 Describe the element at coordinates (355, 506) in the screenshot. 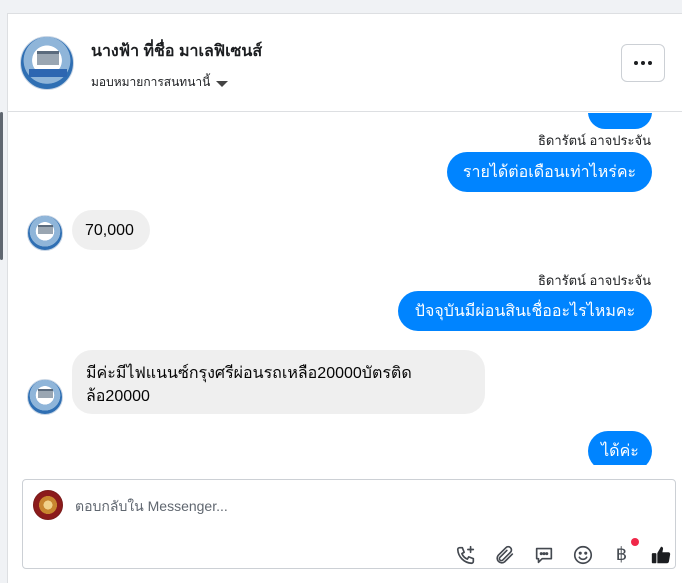

I see `reply-input` at that location.